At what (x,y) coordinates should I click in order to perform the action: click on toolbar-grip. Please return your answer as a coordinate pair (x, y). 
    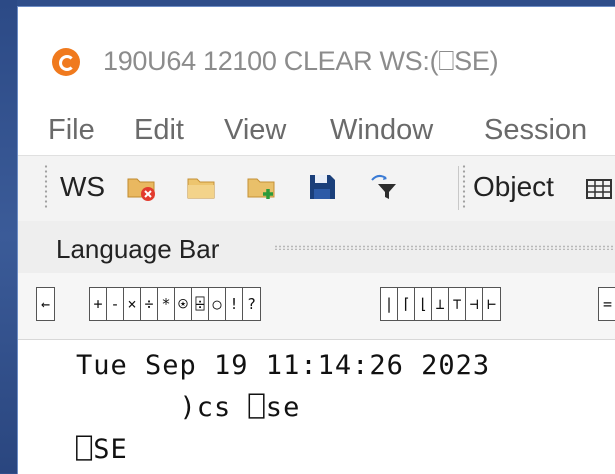
    Looking at the image, I should click on (46, 187).